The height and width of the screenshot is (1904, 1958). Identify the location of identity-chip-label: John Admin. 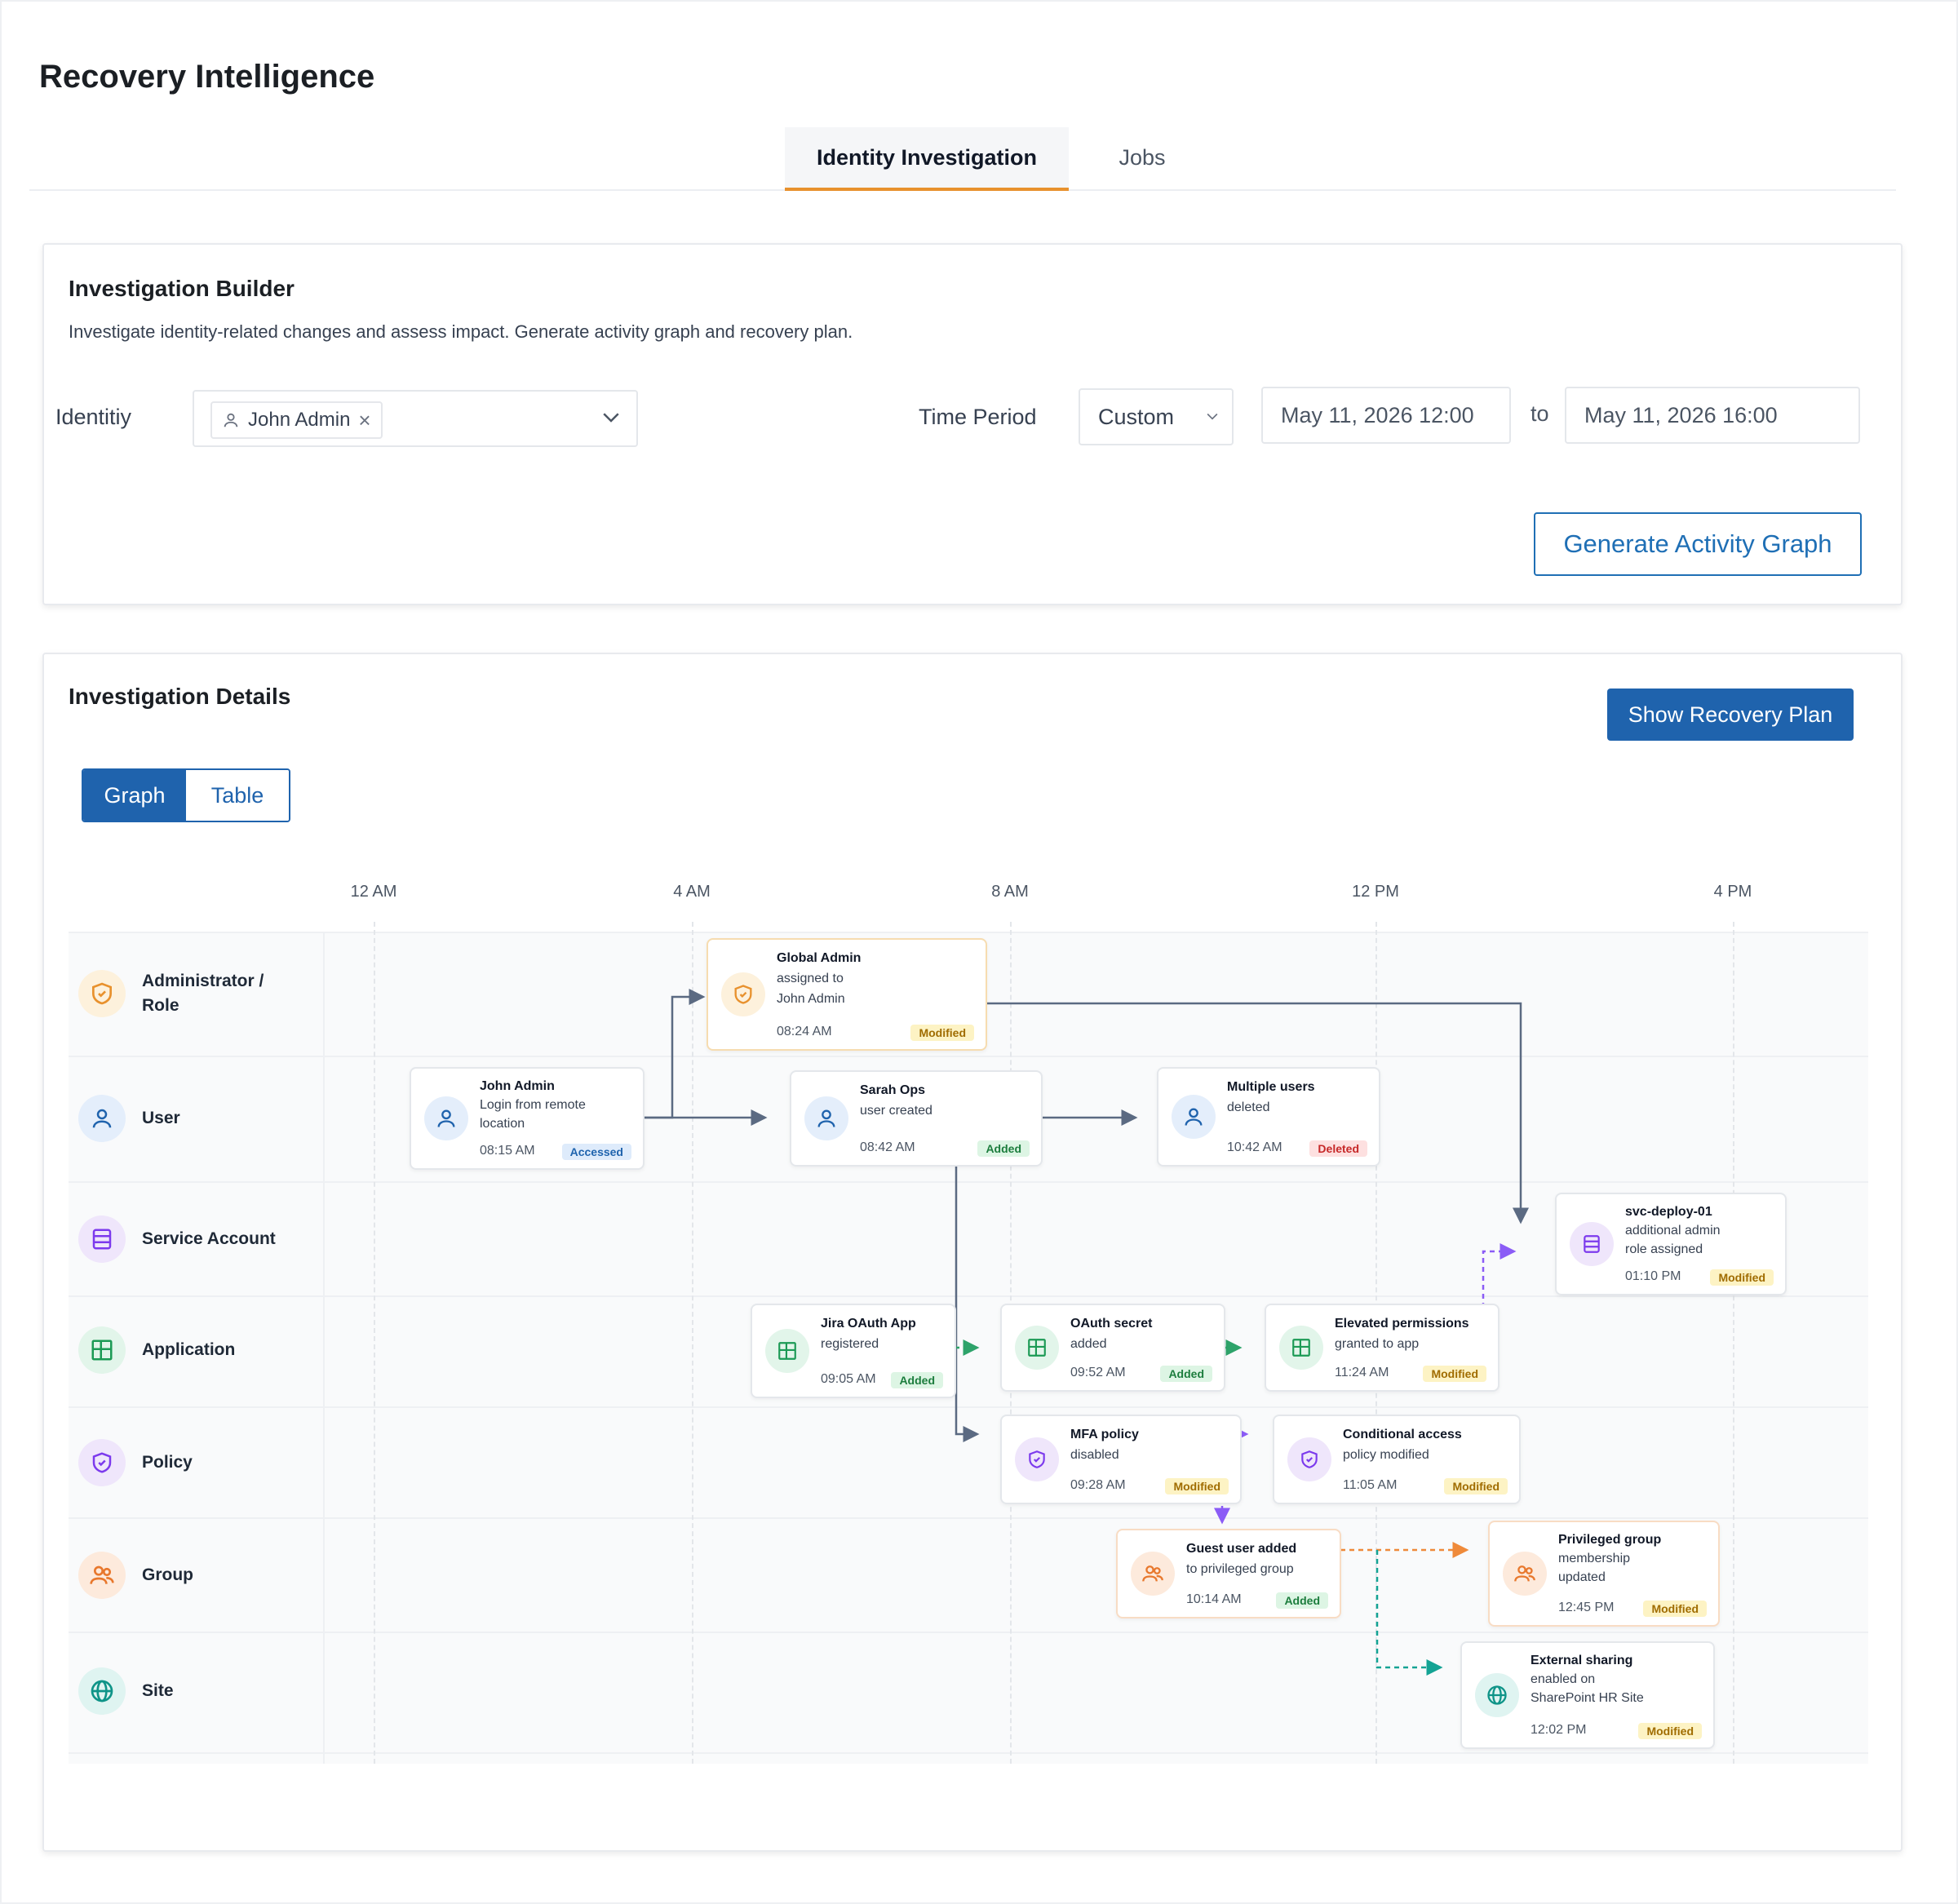
(299, 420).